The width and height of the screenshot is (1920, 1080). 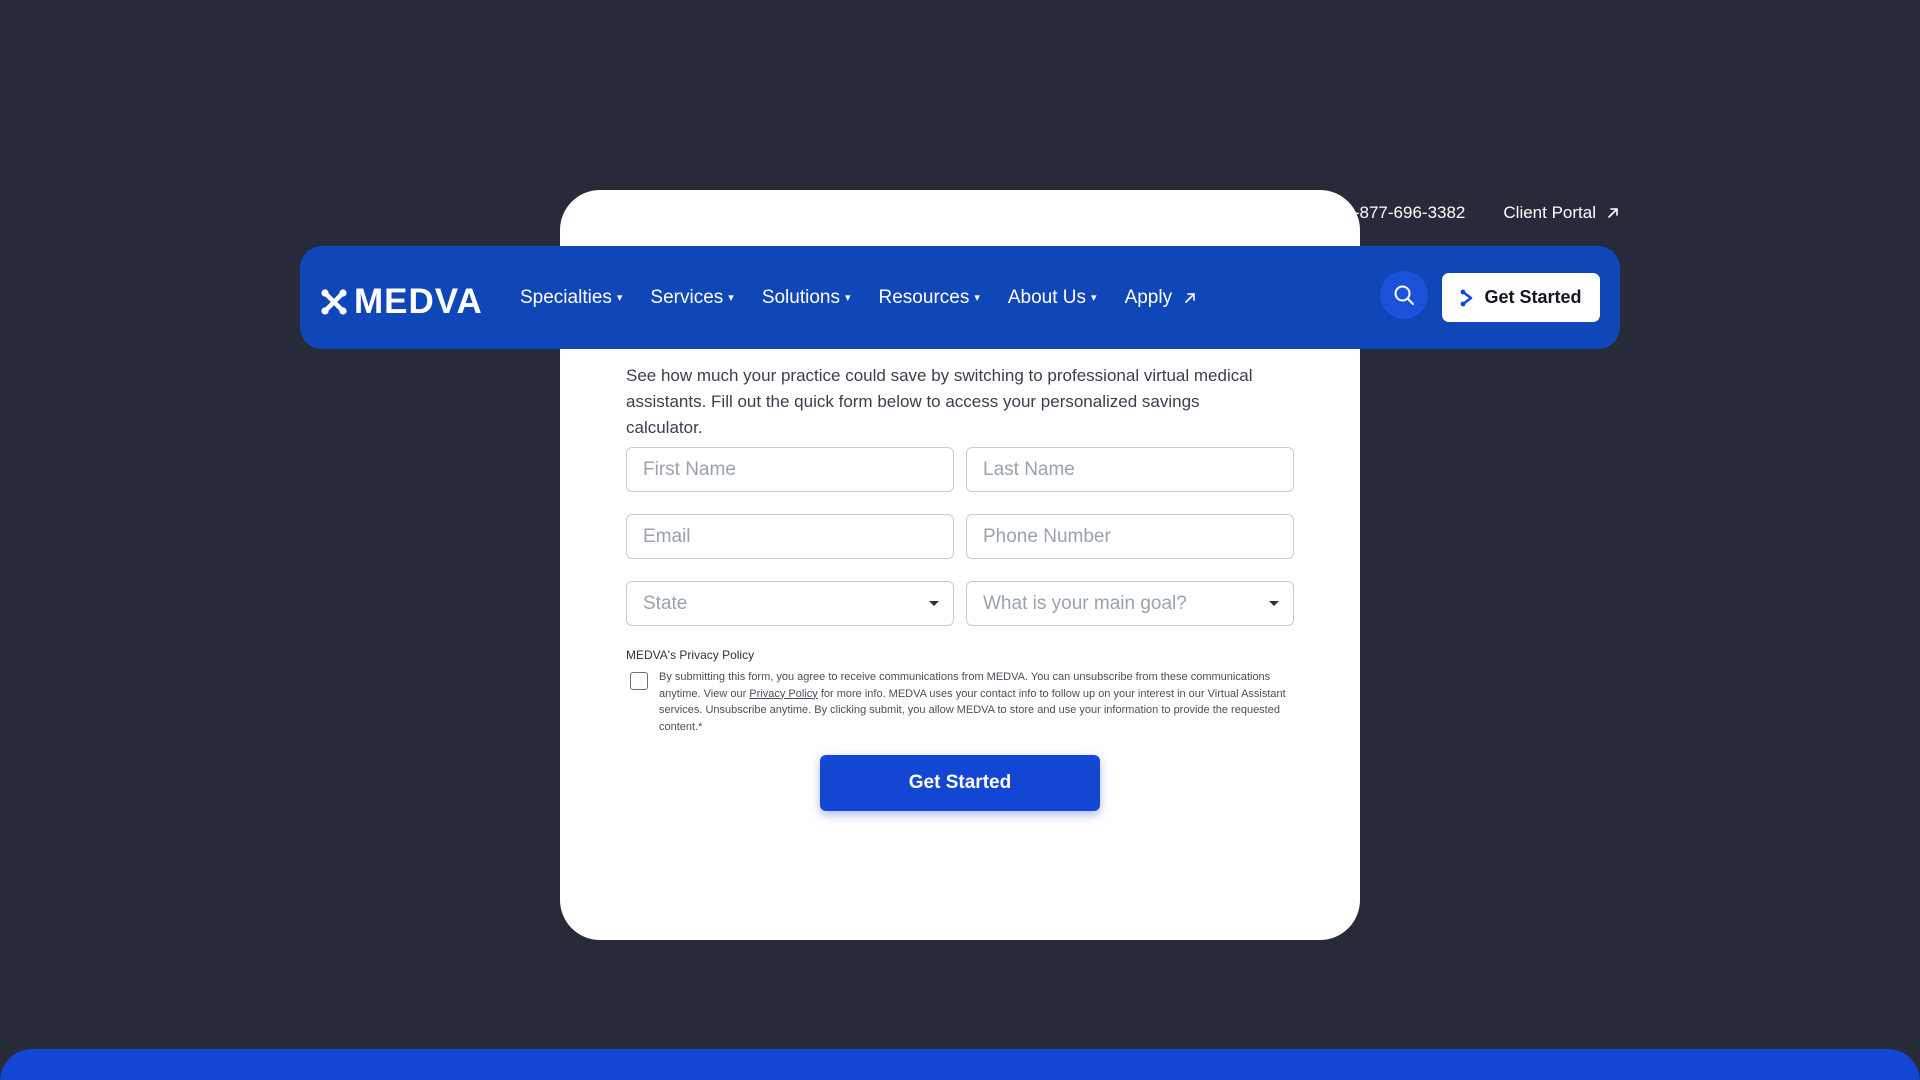 I want to click on nav-item-services: Services ▾, so click(x=691, y=298).